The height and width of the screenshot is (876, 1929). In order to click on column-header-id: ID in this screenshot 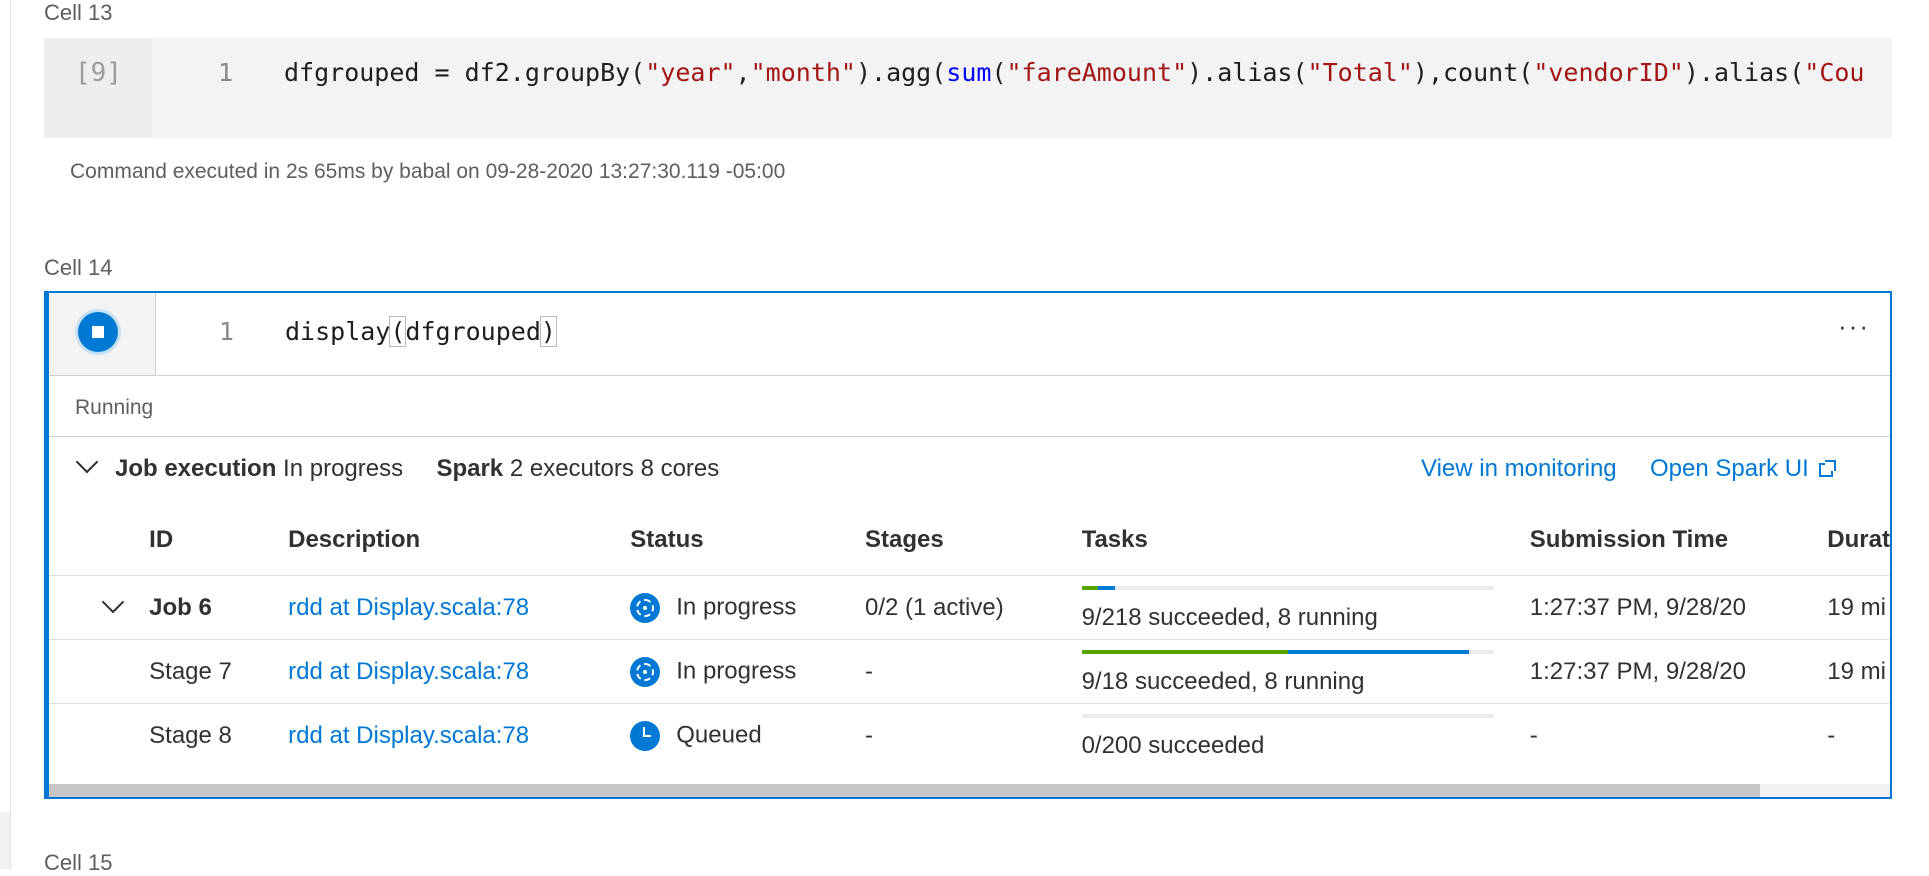, I will do `click(219, 540)`.